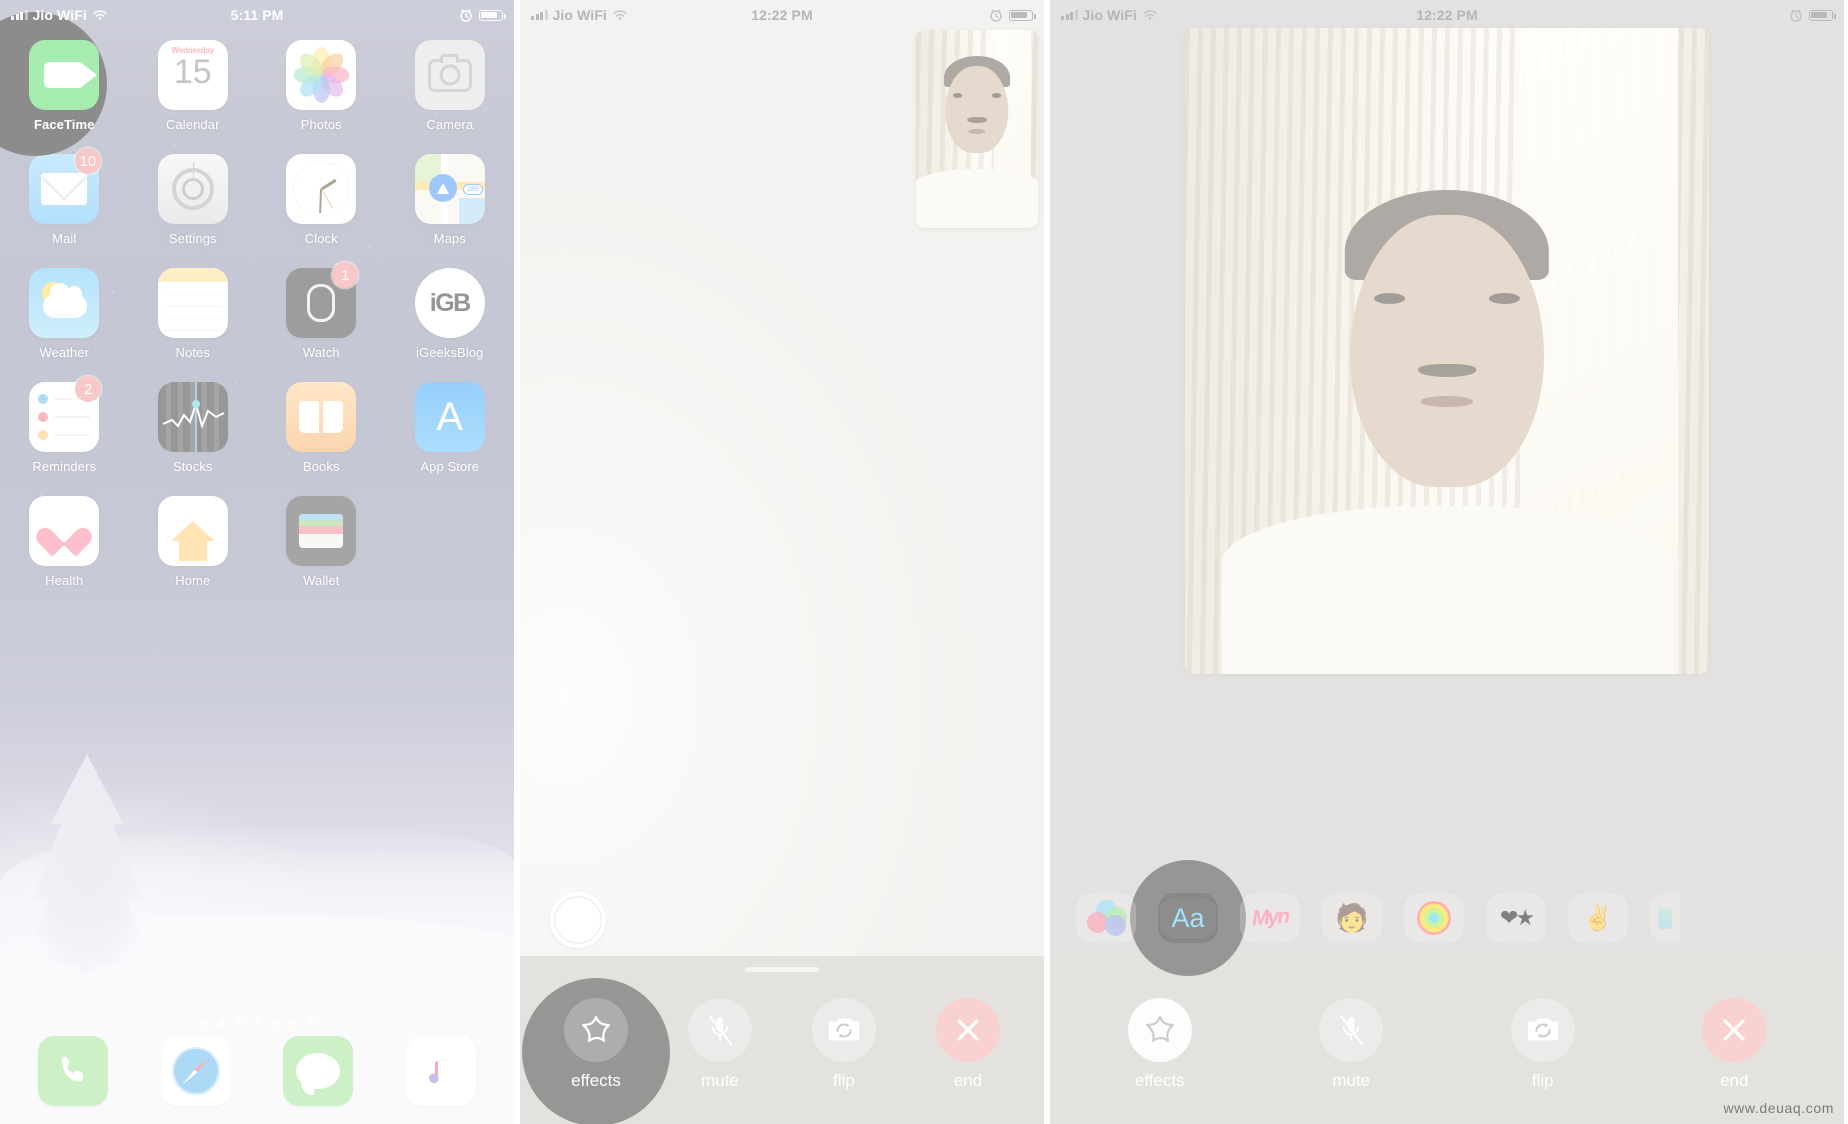 The height and width of the screenshot is (1124, 1848). What do you see at coordinates (321, 86) in the screenshot?
I see `app-icon-photos: Photos` at bounding box center [321, 86].